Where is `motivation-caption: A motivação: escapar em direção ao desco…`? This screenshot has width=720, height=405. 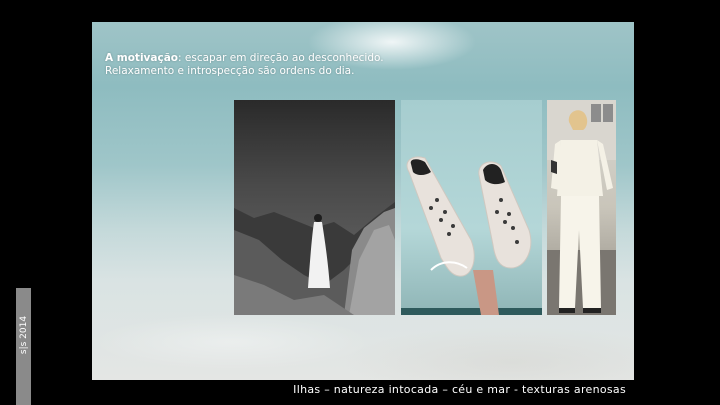 motivation-caption: A motivação: escapar em direção ao desco… is located at coordinates (250, 65).